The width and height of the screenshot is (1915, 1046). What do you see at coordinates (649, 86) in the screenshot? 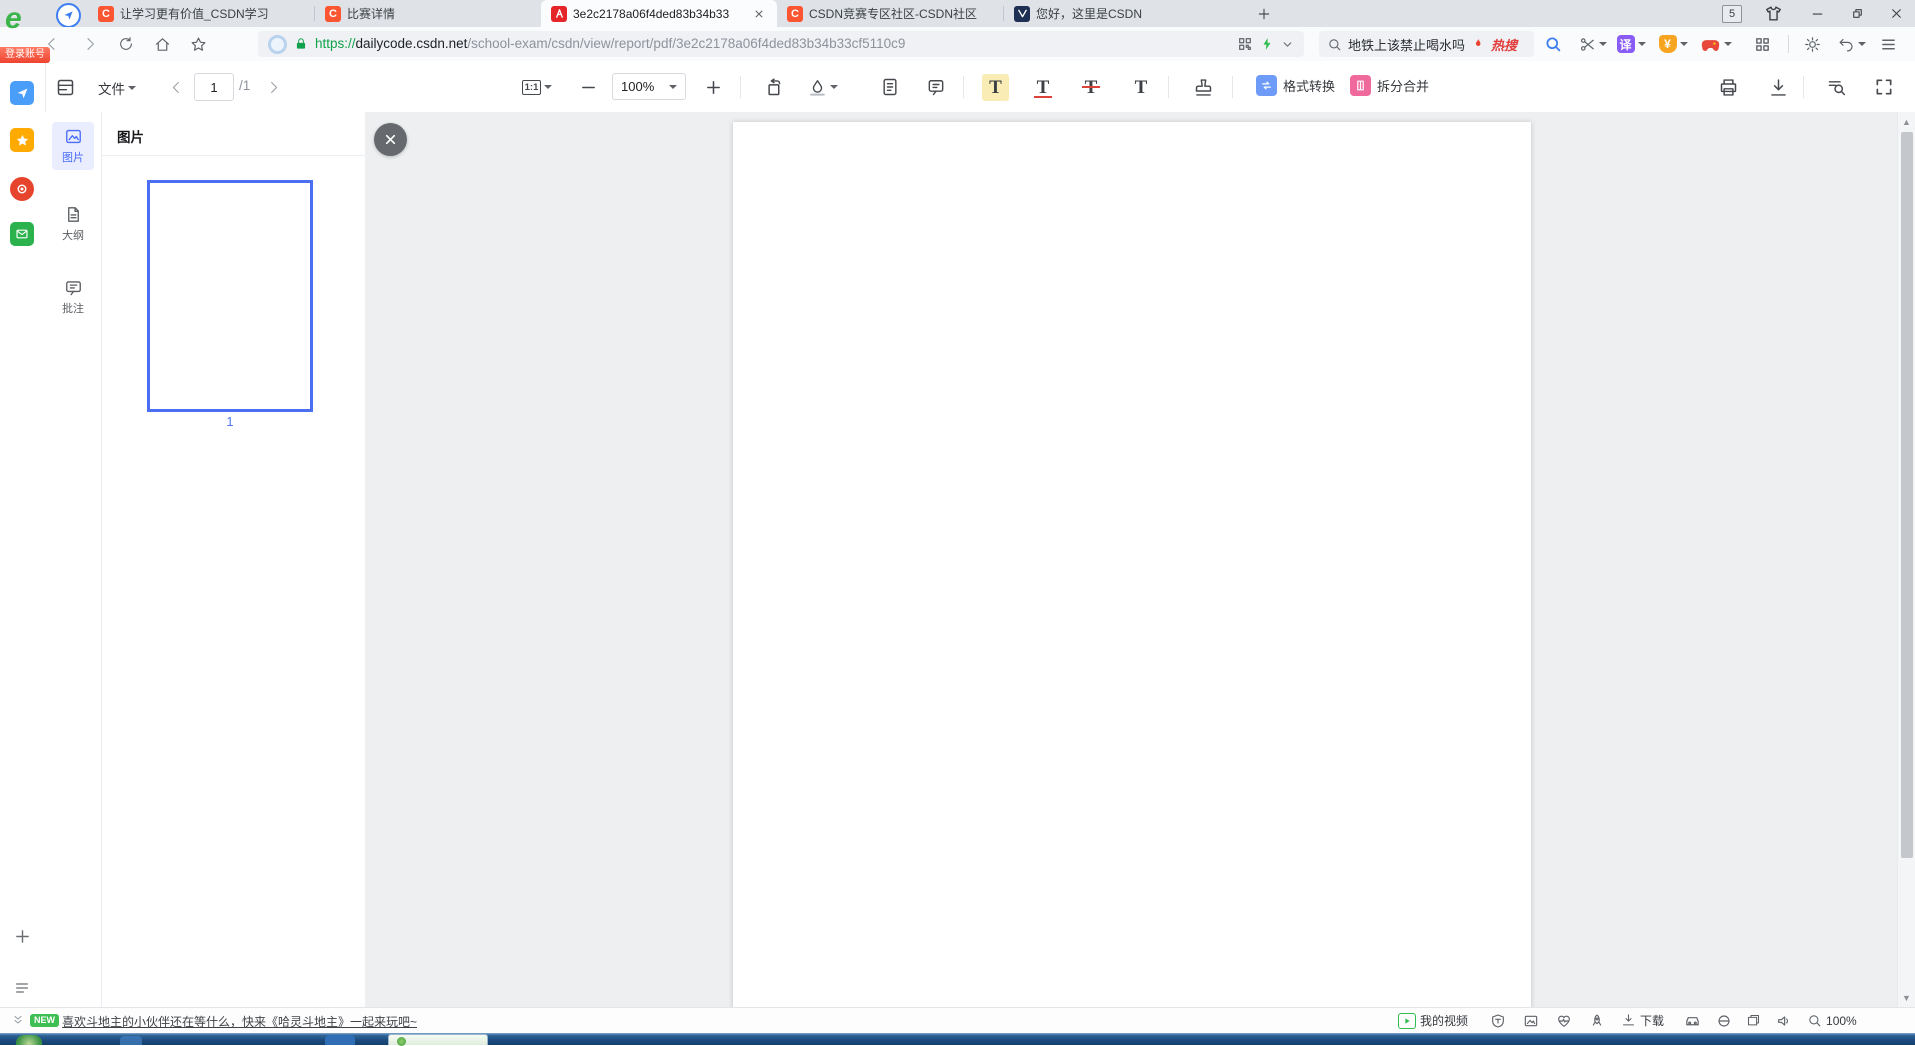
I see `zoom-level-select: 100%` at bounding box center [649, 86].